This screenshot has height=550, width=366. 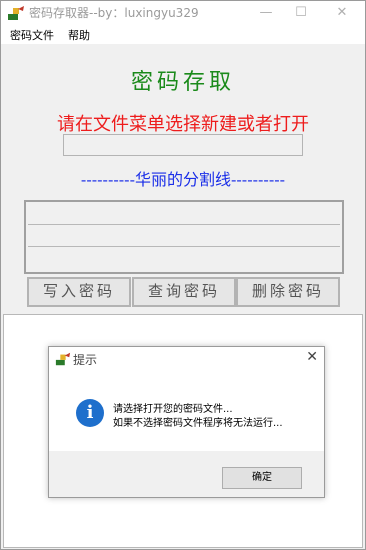 What do you see at coordinates (182, 82) in the screenshot?
I see `page-title: 密码存取` at bounding box center [182, 82].